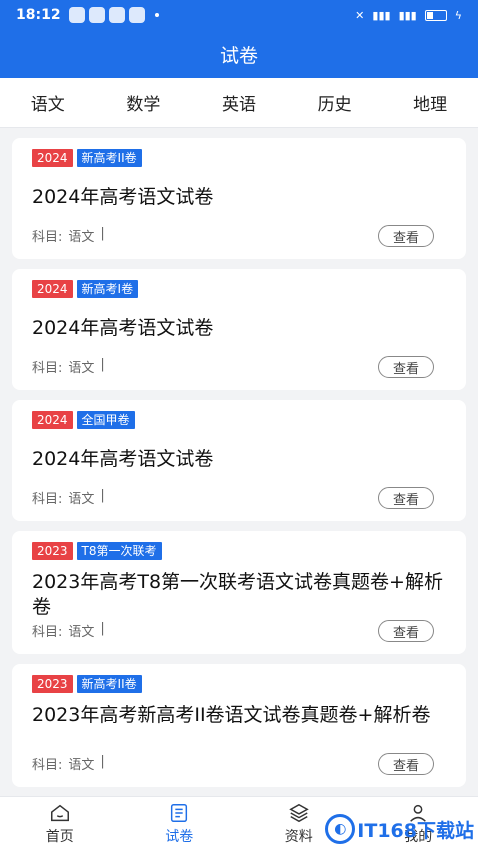 The width and height of the screenshot is (478, 850). Describe the element at coordinates (340, 829) in the screenshot. I see `watermark-ring-icon: ◐` at that location.